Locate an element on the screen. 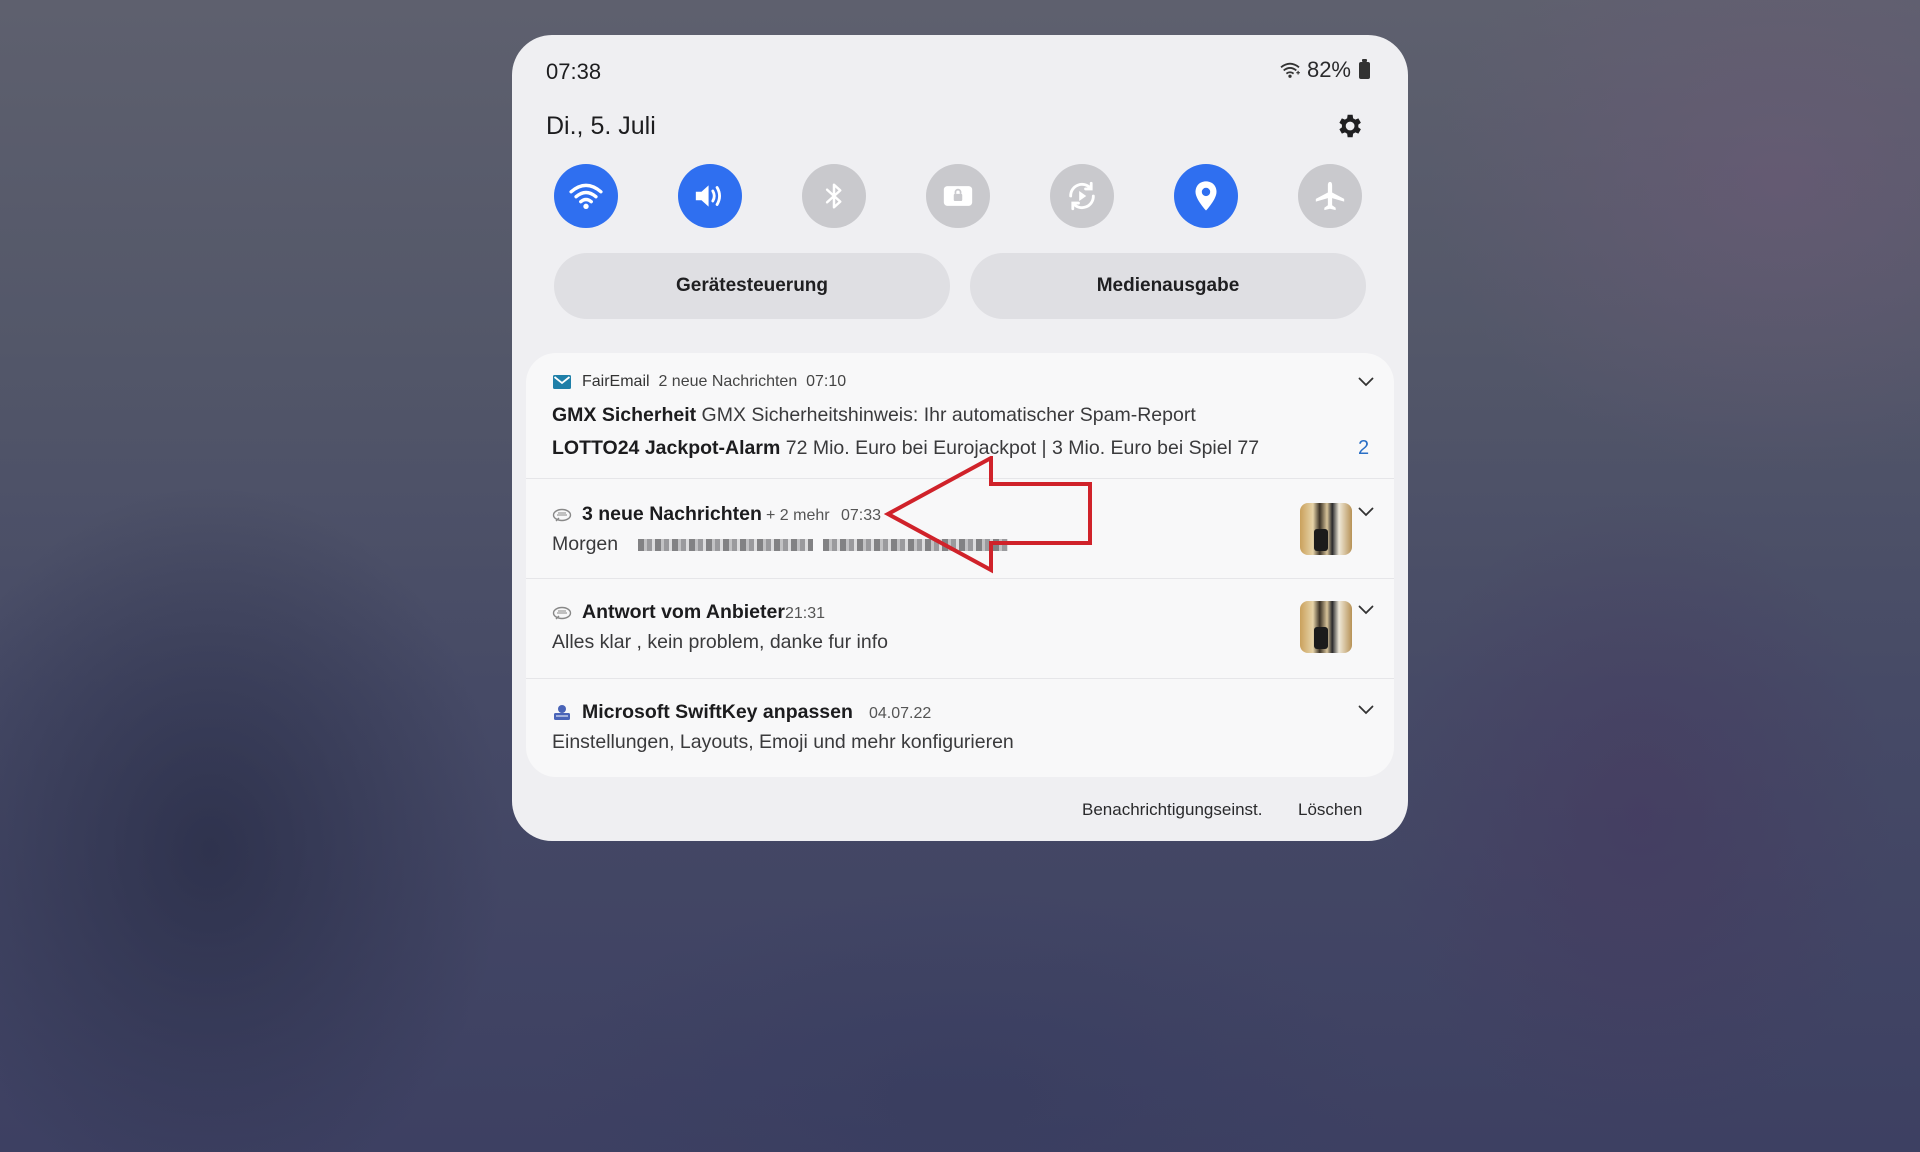 This screenshot has height=1152, width=1920. wifi-status-icon is located at coordinates (1290, 70).